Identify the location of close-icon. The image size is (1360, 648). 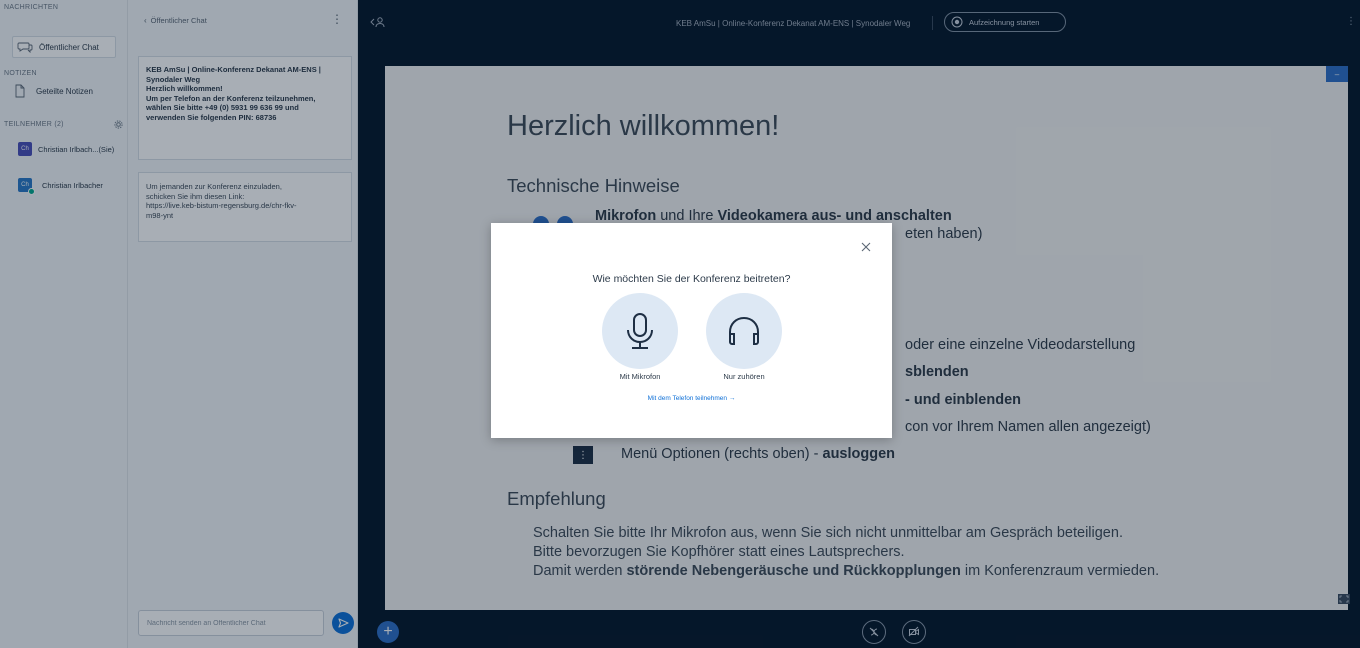
(866, 247).